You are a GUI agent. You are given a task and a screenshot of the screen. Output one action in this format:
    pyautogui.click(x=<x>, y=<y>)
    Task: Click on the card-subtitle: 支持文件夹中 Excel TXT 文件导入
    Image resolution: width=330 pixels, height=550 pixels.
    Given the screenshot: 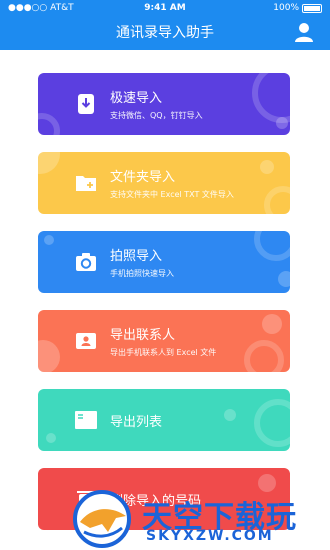 What is the action you would take?
    pyautogui.click(x=172, y=194)
    